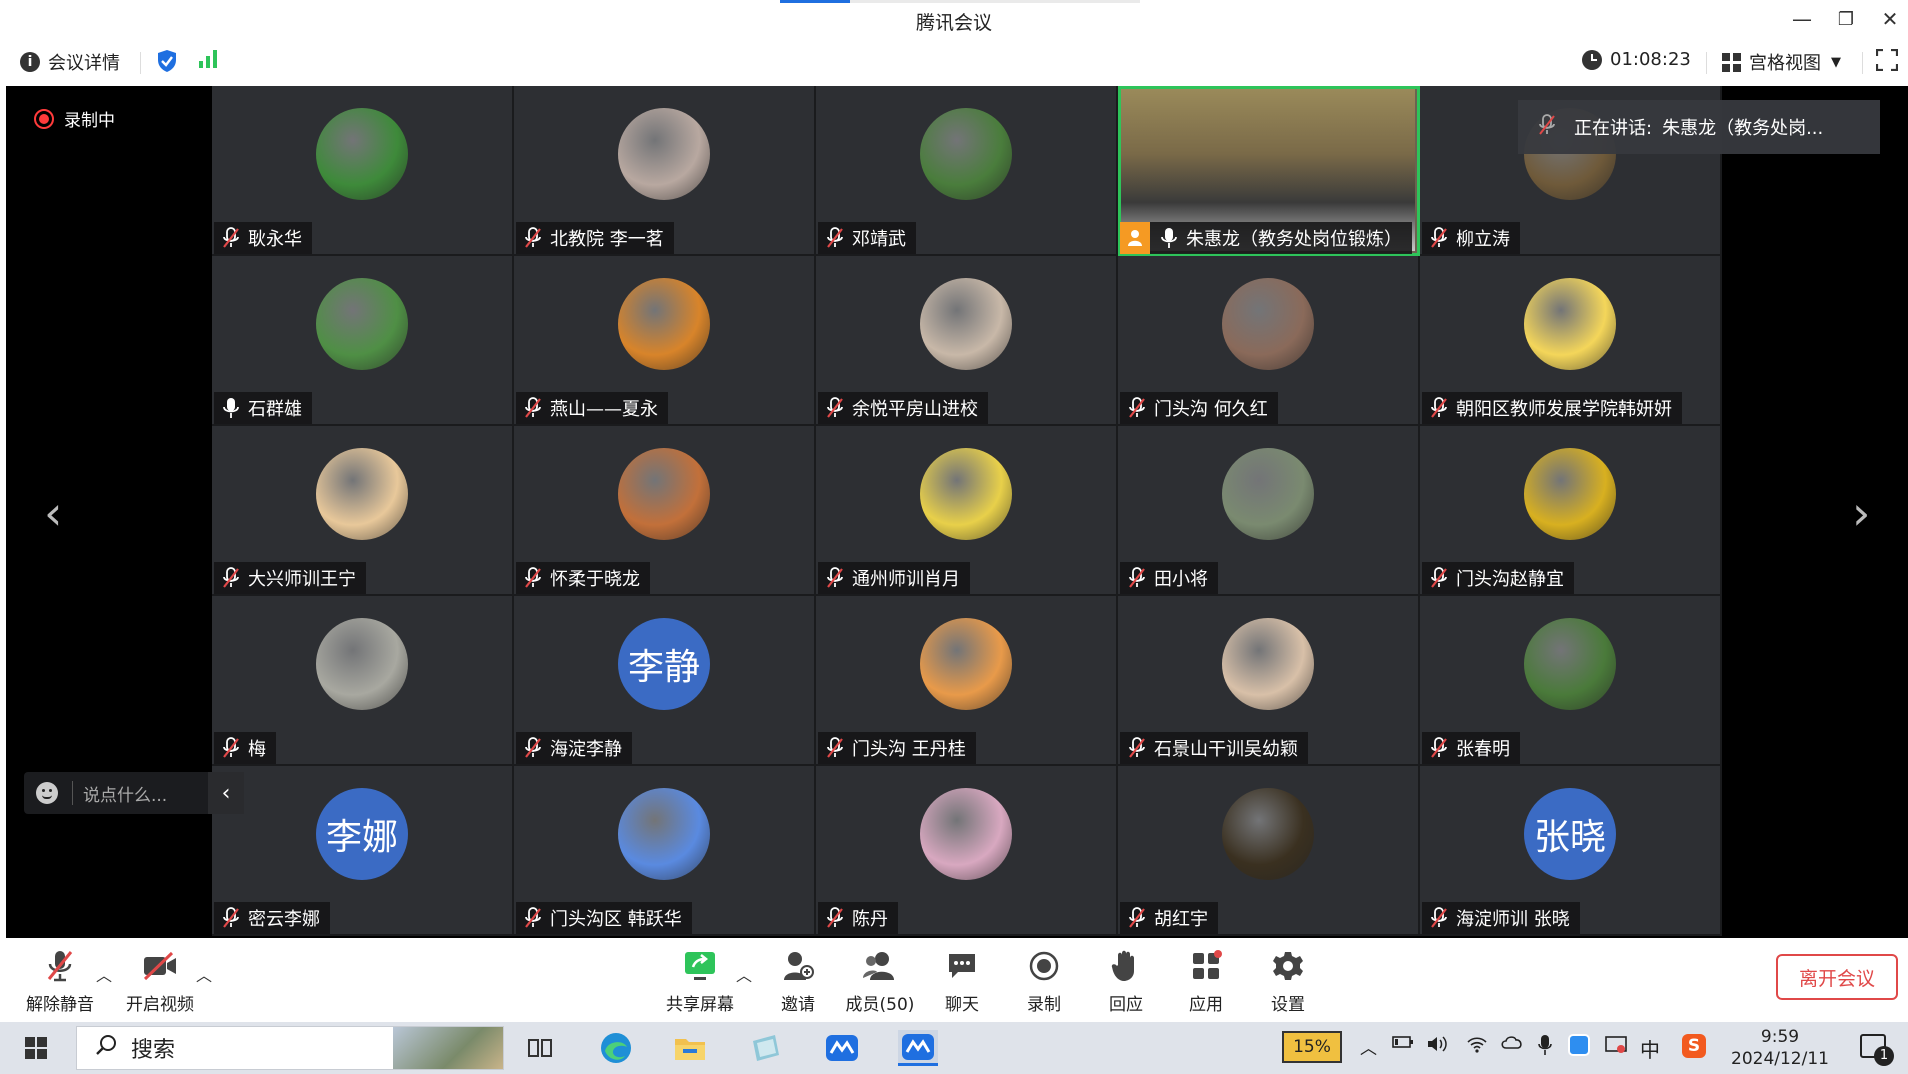 The width and height of the screenshot is (1908, 1074). Describe the element at coordinates (967, 171) in the screenshot. I see `participant-tile: 邓靖武` at that location.